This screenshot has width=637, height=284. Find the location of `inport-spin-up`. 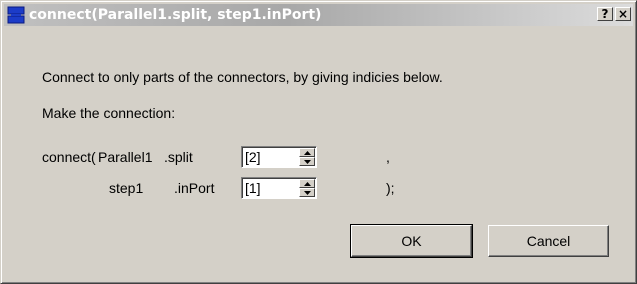

inport-spin-up is located at coordinates (307, 183).